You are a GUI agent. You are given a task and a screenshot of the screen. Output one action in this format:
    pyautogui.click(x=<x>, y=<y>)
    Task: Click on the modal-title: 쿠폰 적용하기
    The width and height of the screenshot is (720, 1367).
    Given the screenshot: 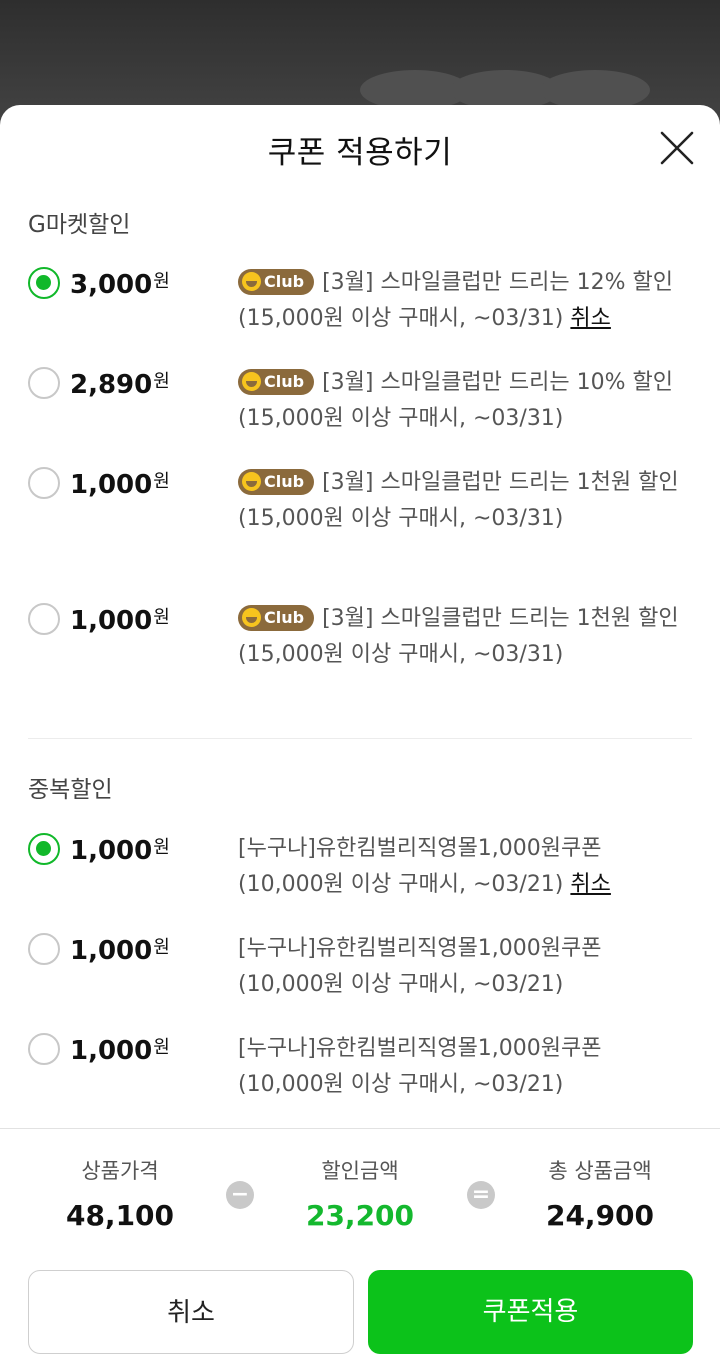 What is the action you would take?
    pyautogui.click(x=360, y=153)
    